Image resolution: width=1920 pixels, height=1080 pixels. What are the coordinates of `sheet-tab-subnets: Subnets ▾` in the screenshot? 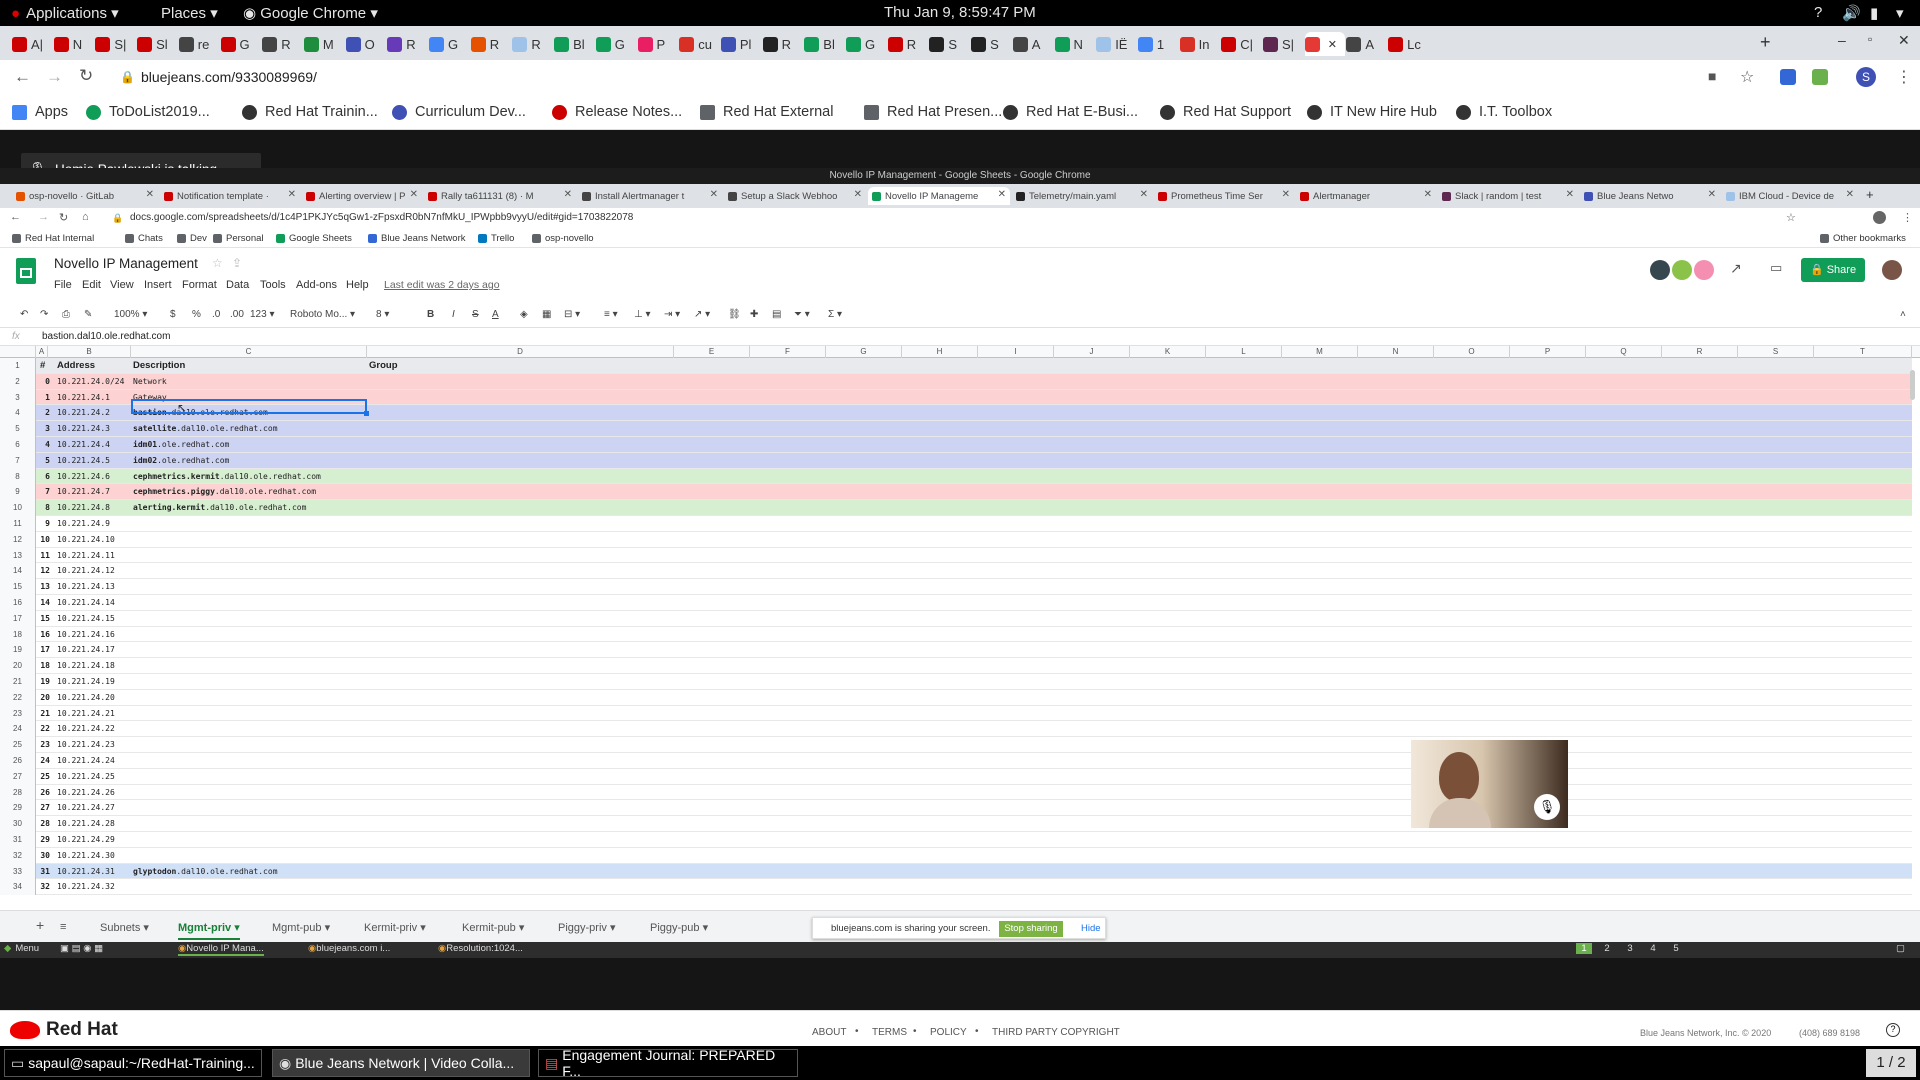 It's located at (124, 927).